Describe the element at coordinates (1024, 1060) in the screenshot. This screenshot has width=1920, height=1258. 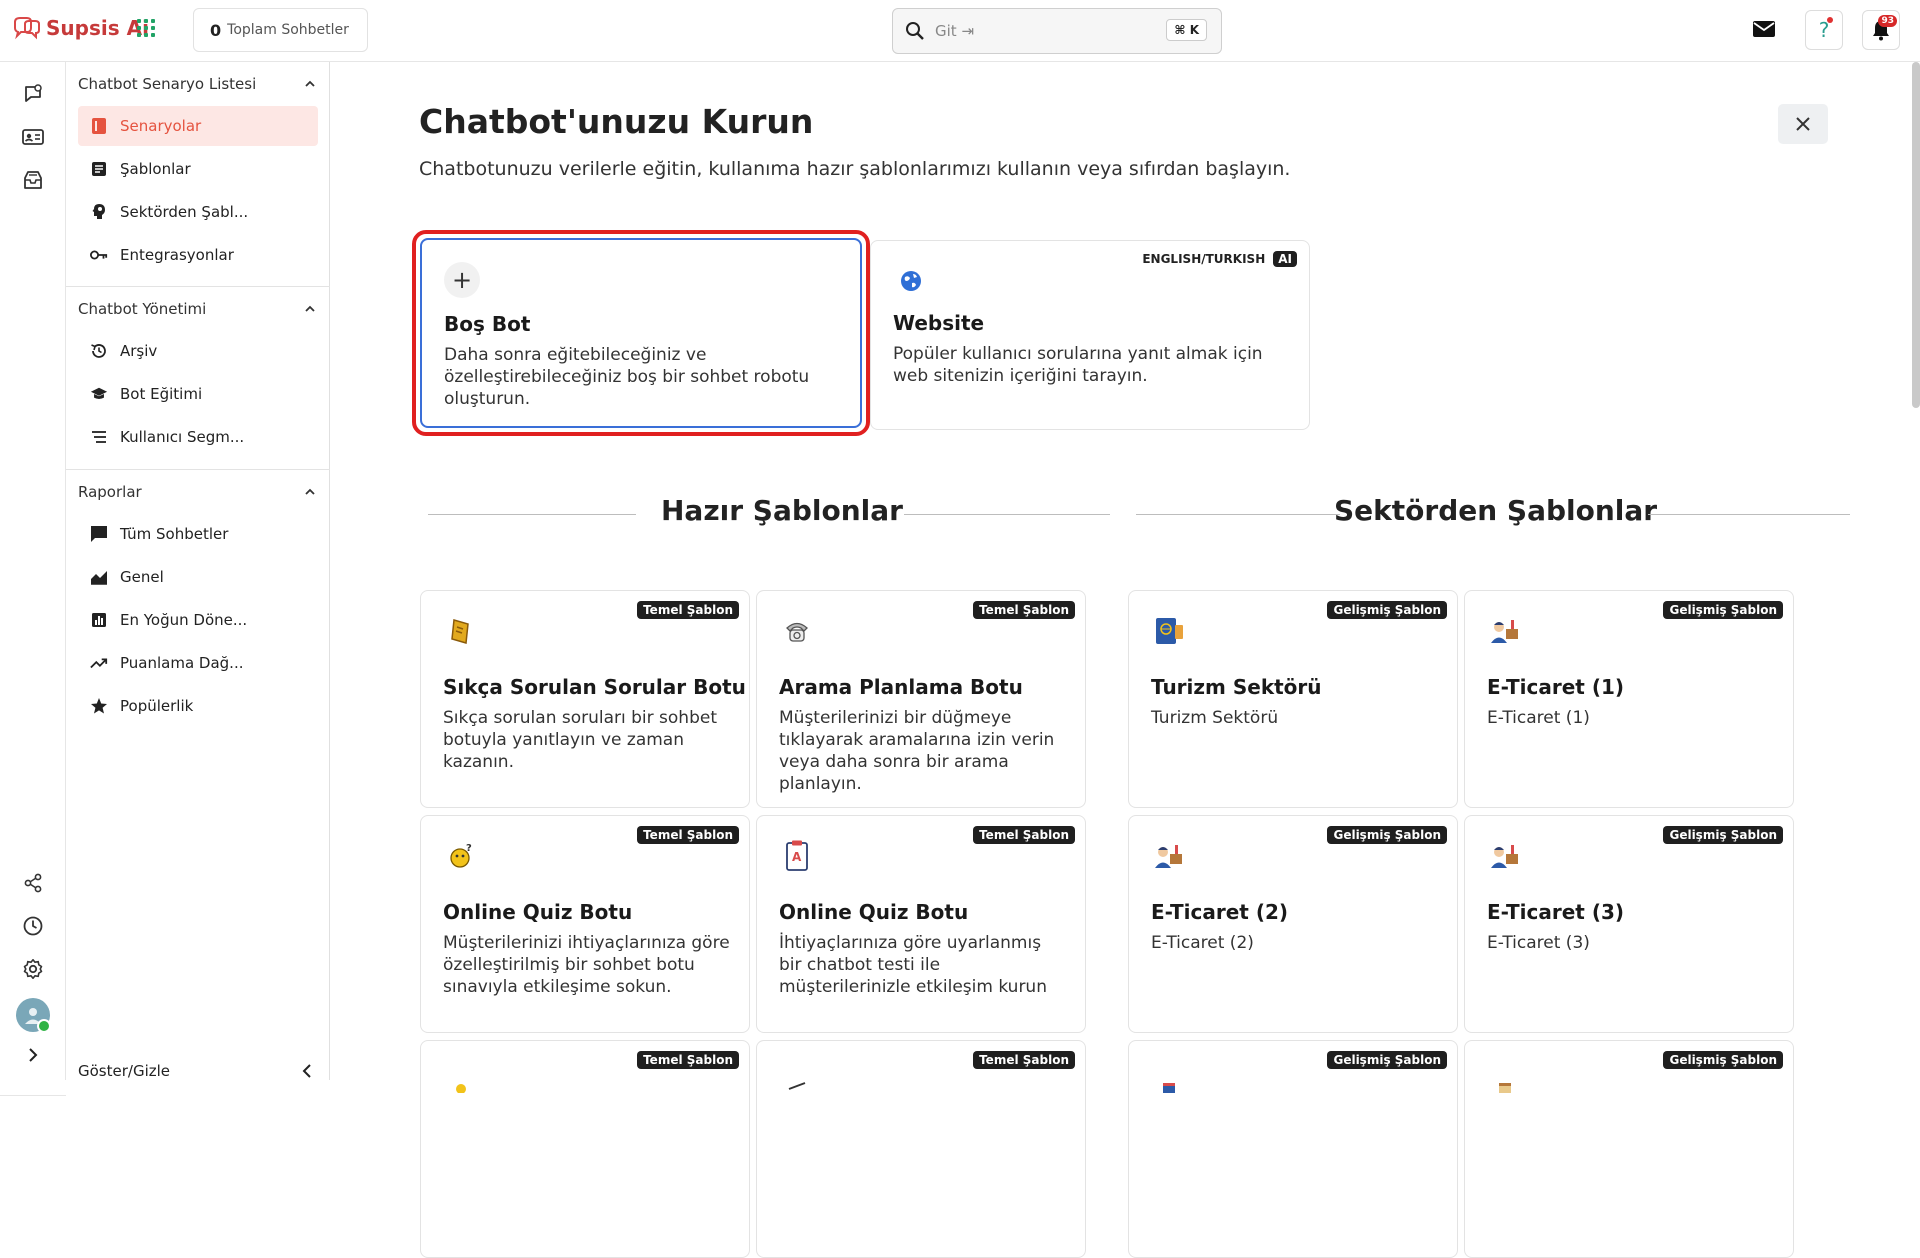
I see `template-tag: Temel Şablon` at that location.